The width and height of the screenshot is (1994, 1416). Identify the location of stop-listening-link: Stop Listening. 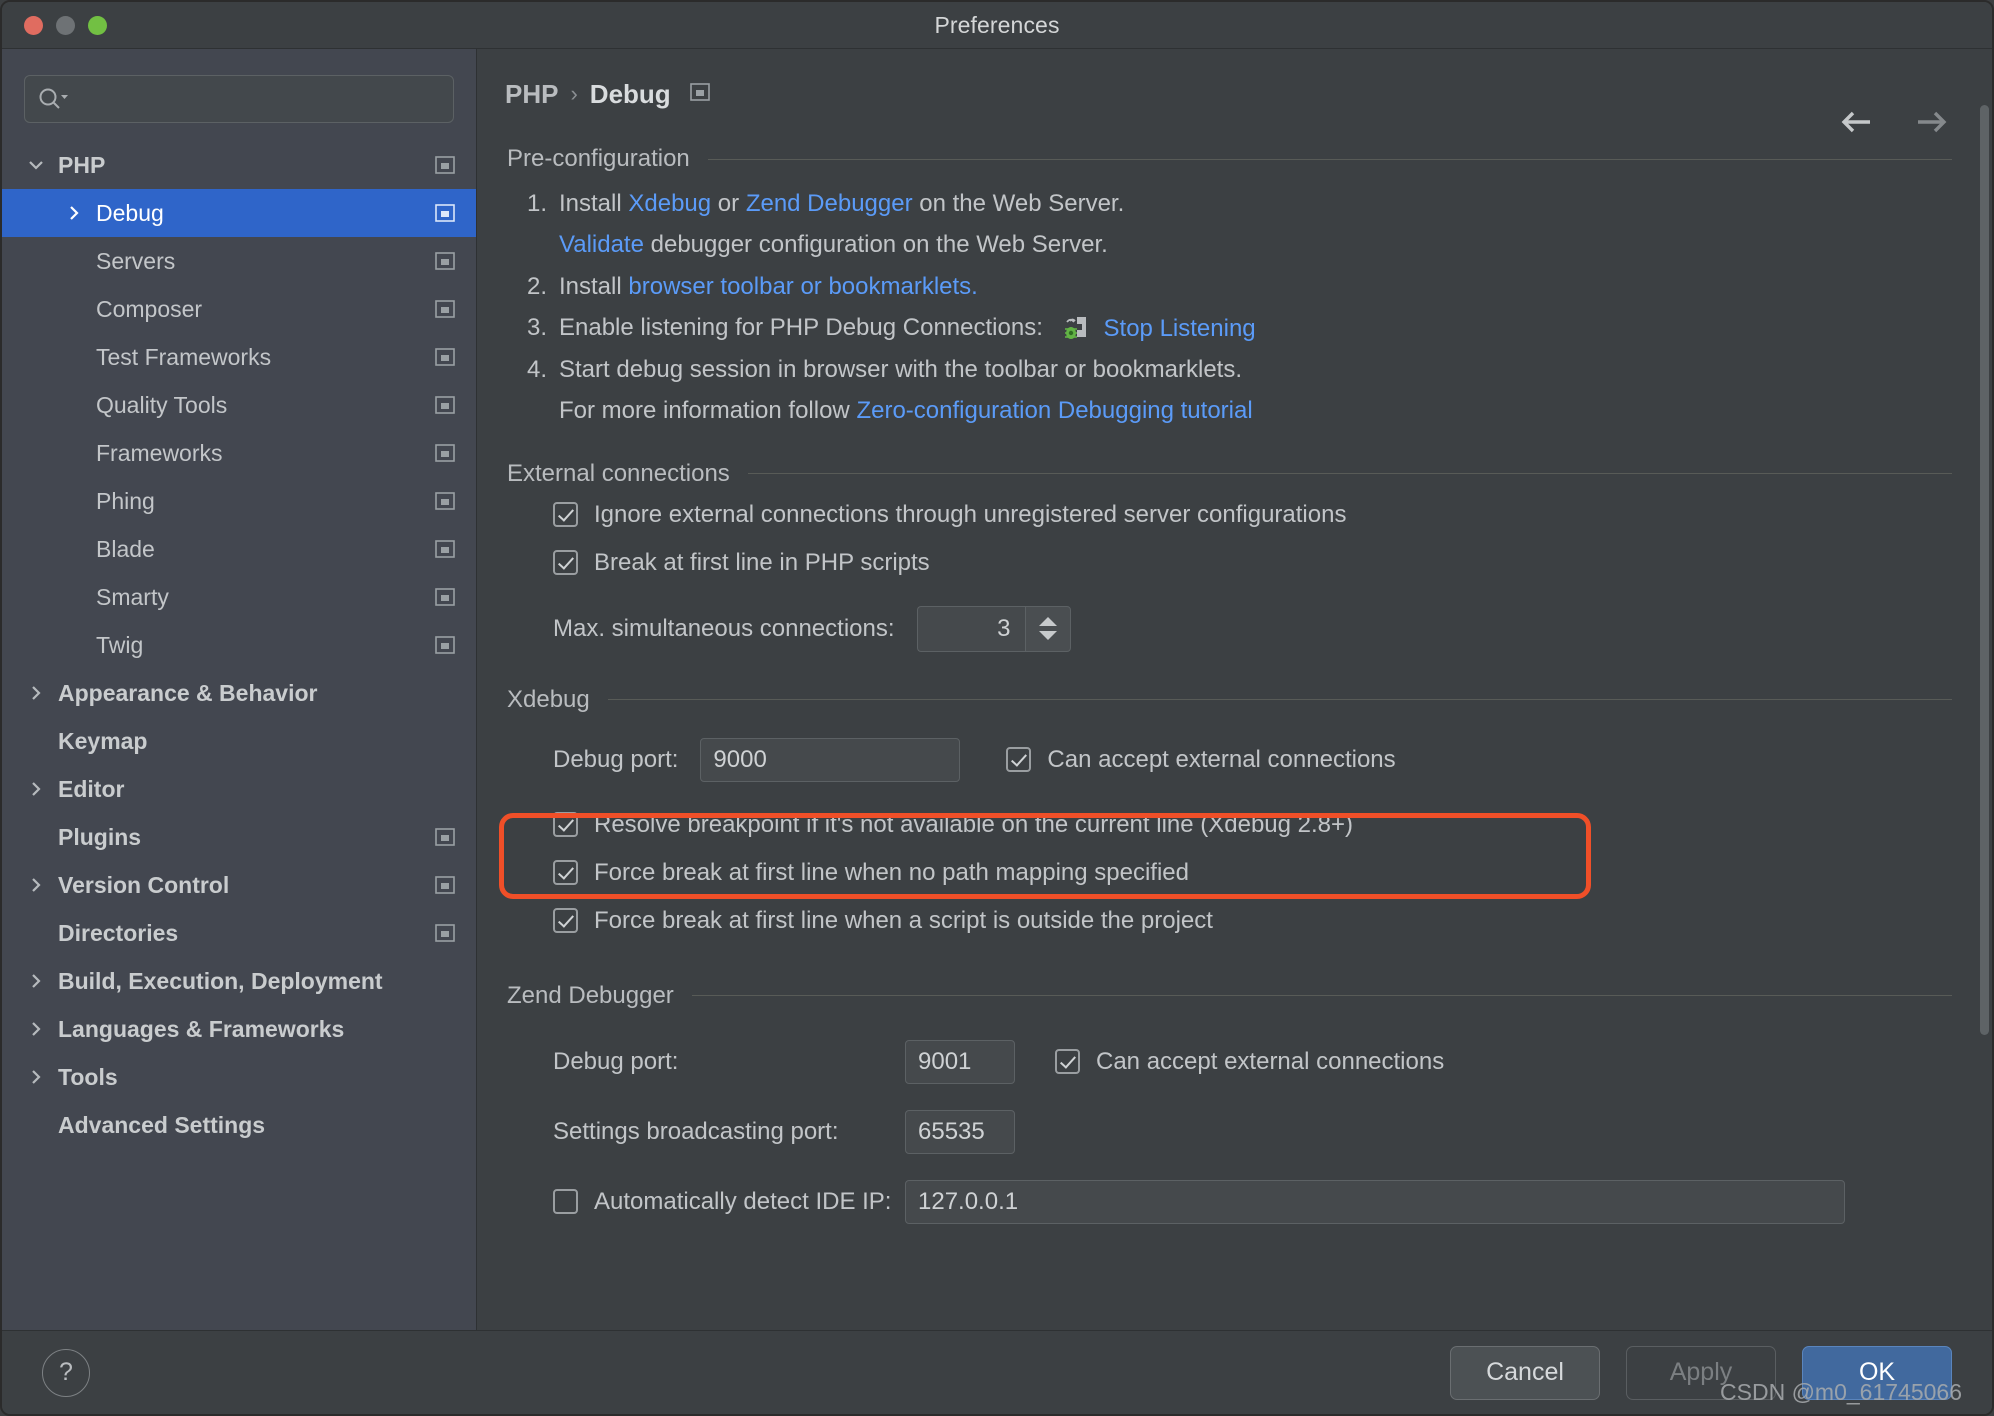
(1180, 328).